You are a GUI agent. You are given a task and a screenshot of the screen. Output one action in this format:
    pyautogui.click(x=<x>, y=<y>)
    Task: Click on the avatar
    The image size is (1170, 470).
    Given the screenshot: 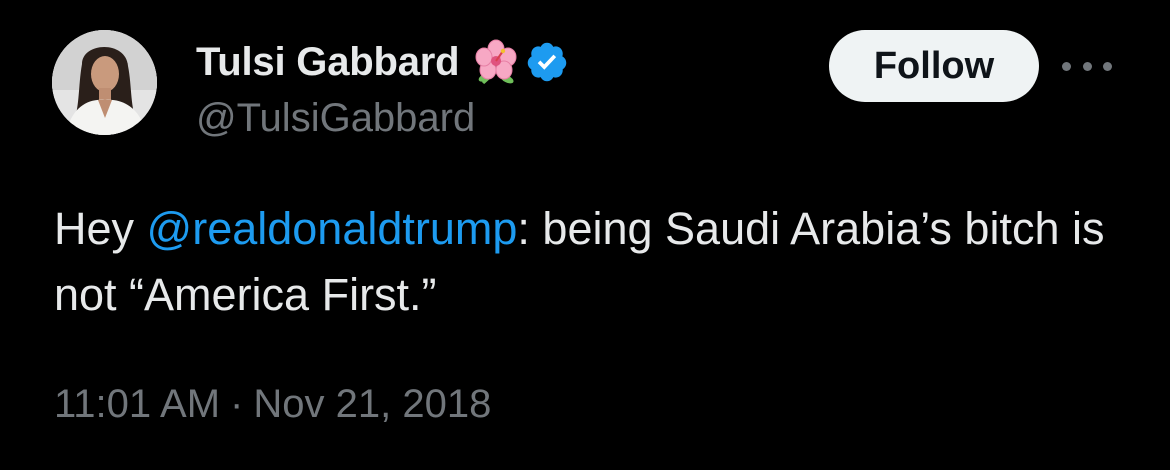 What is the action you would take?
    pyautogui.click(x=104, y=82)
    